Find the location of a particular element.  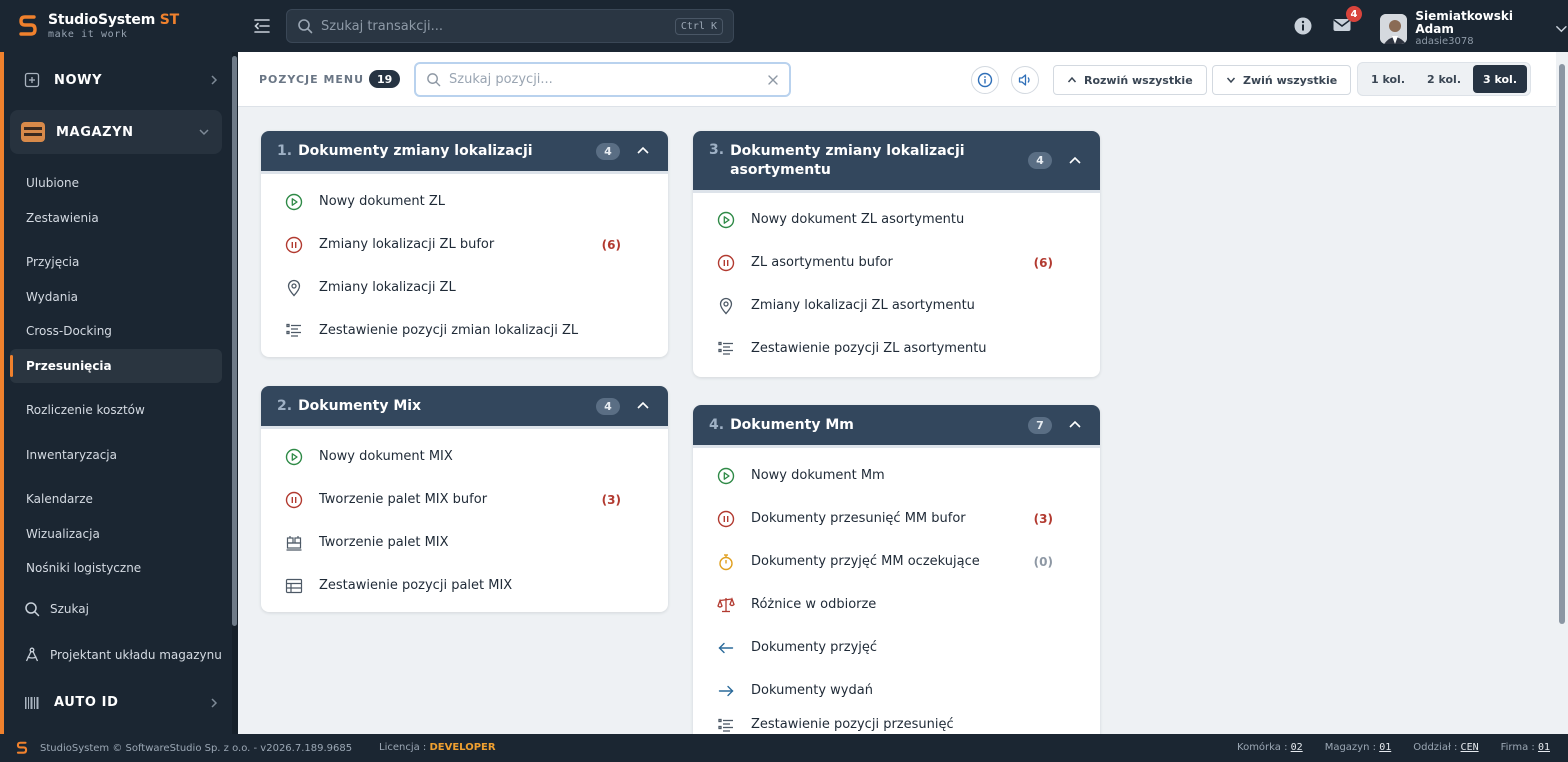

menu-row: Dokumenty przesunięć MM bufor (3) is located at coordinates (896, 518).